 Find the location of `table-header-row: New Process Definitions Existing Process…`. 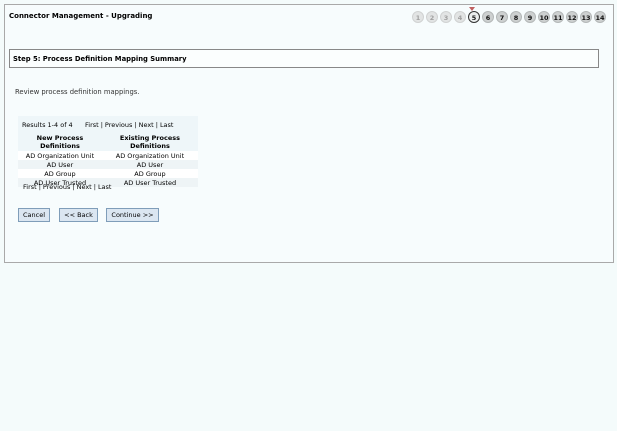

table-header-row: New Process Definitions Existing Process… is located at coordinates (108, 142).